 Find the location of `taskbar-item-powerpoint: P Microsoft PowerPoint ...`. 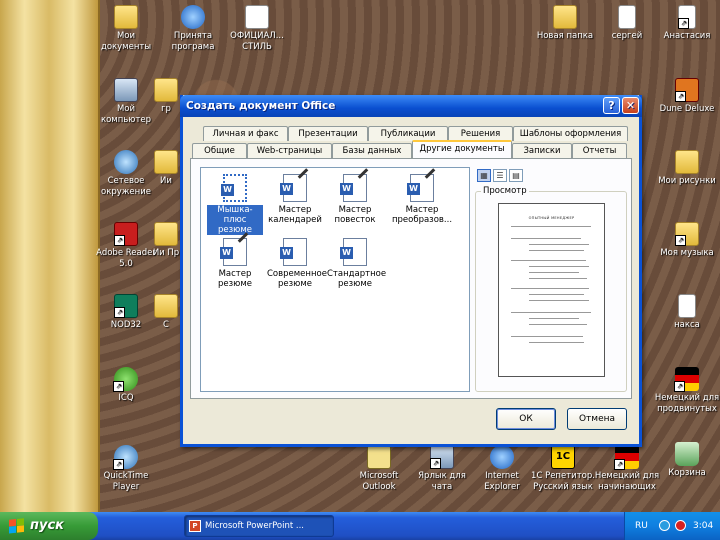

taskbar-item-powerpoint: P Microsoft PowerPoint ... is located at coordinates (259, 526).